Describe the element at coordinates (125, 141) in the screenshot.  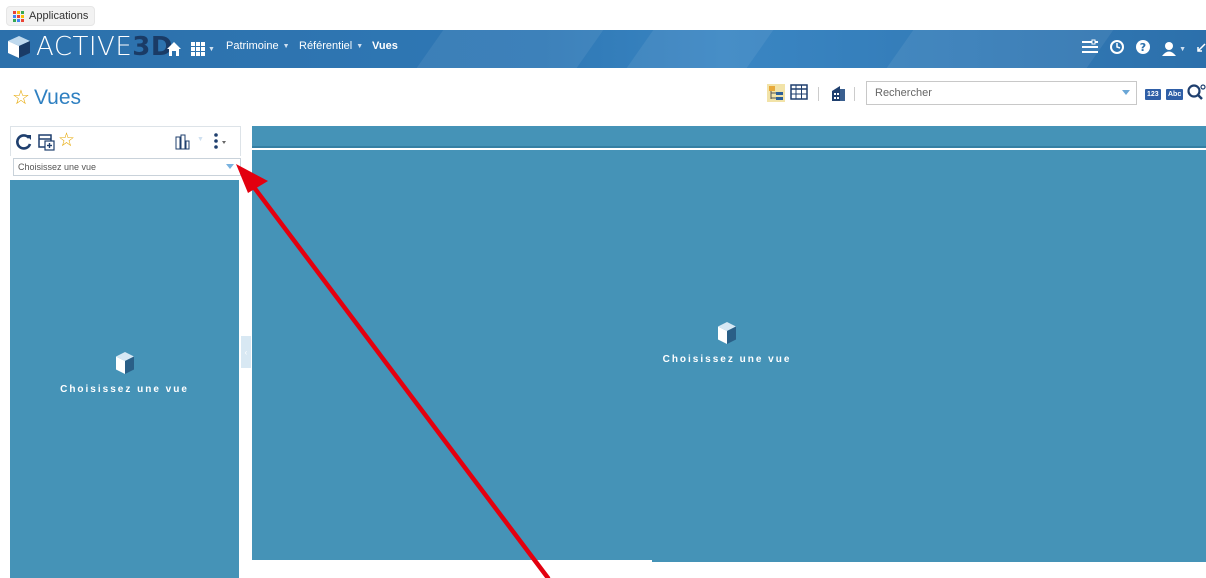
I see `left-panel-toolbar: ☆ ▼` at that location.